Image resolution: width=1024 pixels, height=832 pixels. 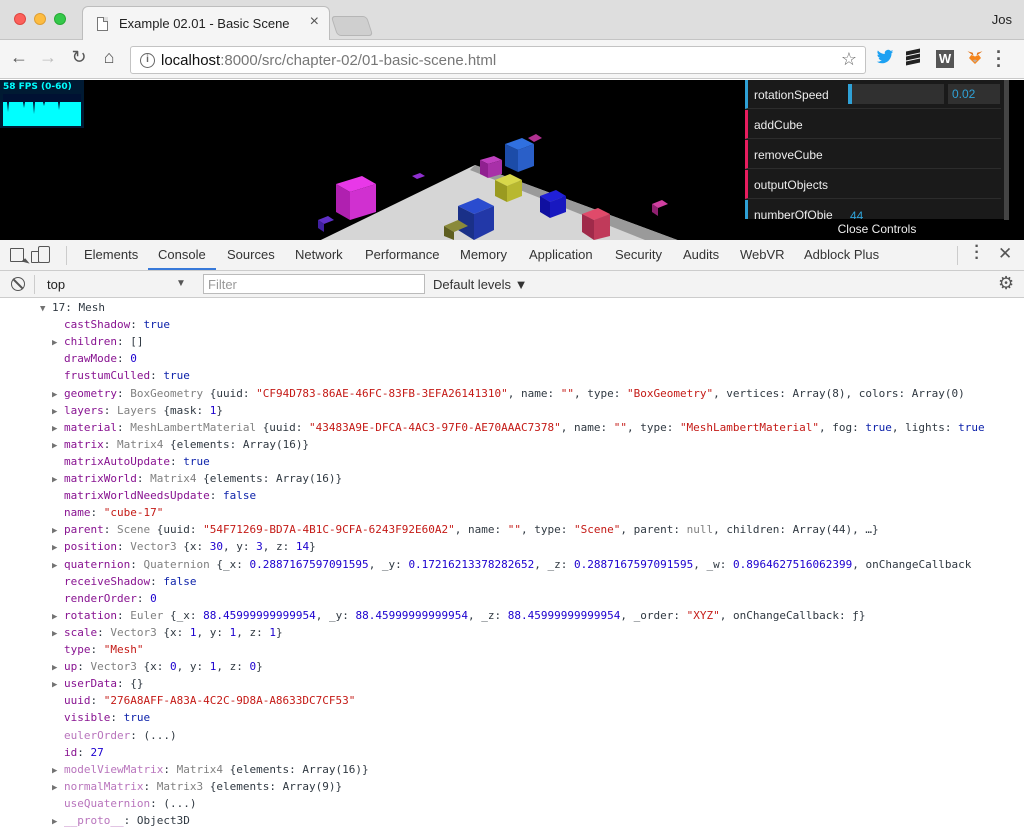 I want to click on console-token: , y:, so click(x=193, y=667).